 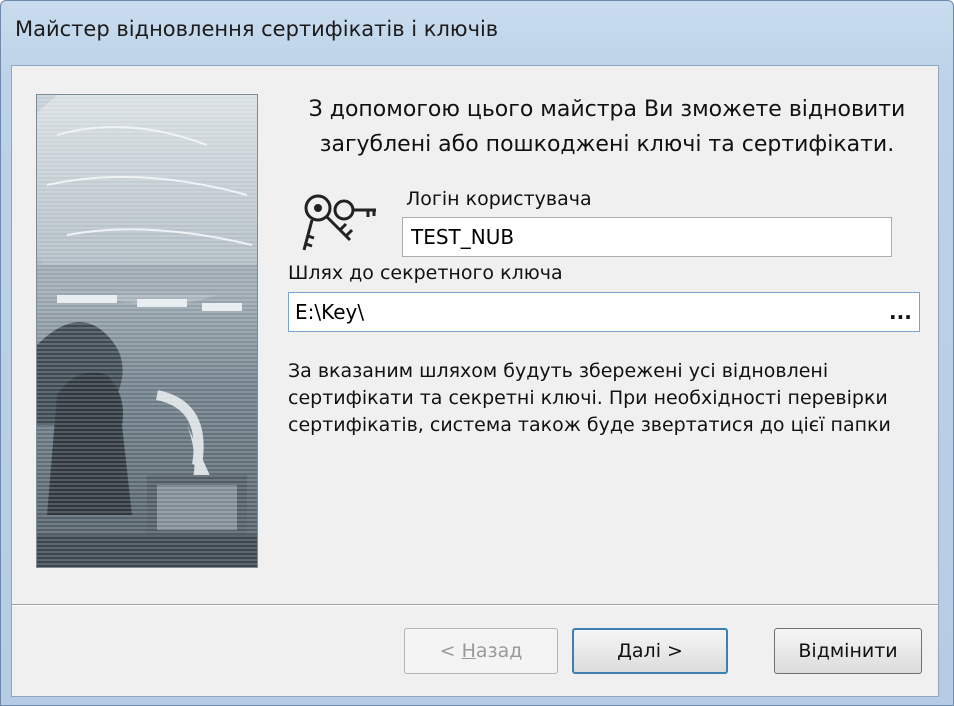 I want to click on login-input, so click(x=647, y=237).